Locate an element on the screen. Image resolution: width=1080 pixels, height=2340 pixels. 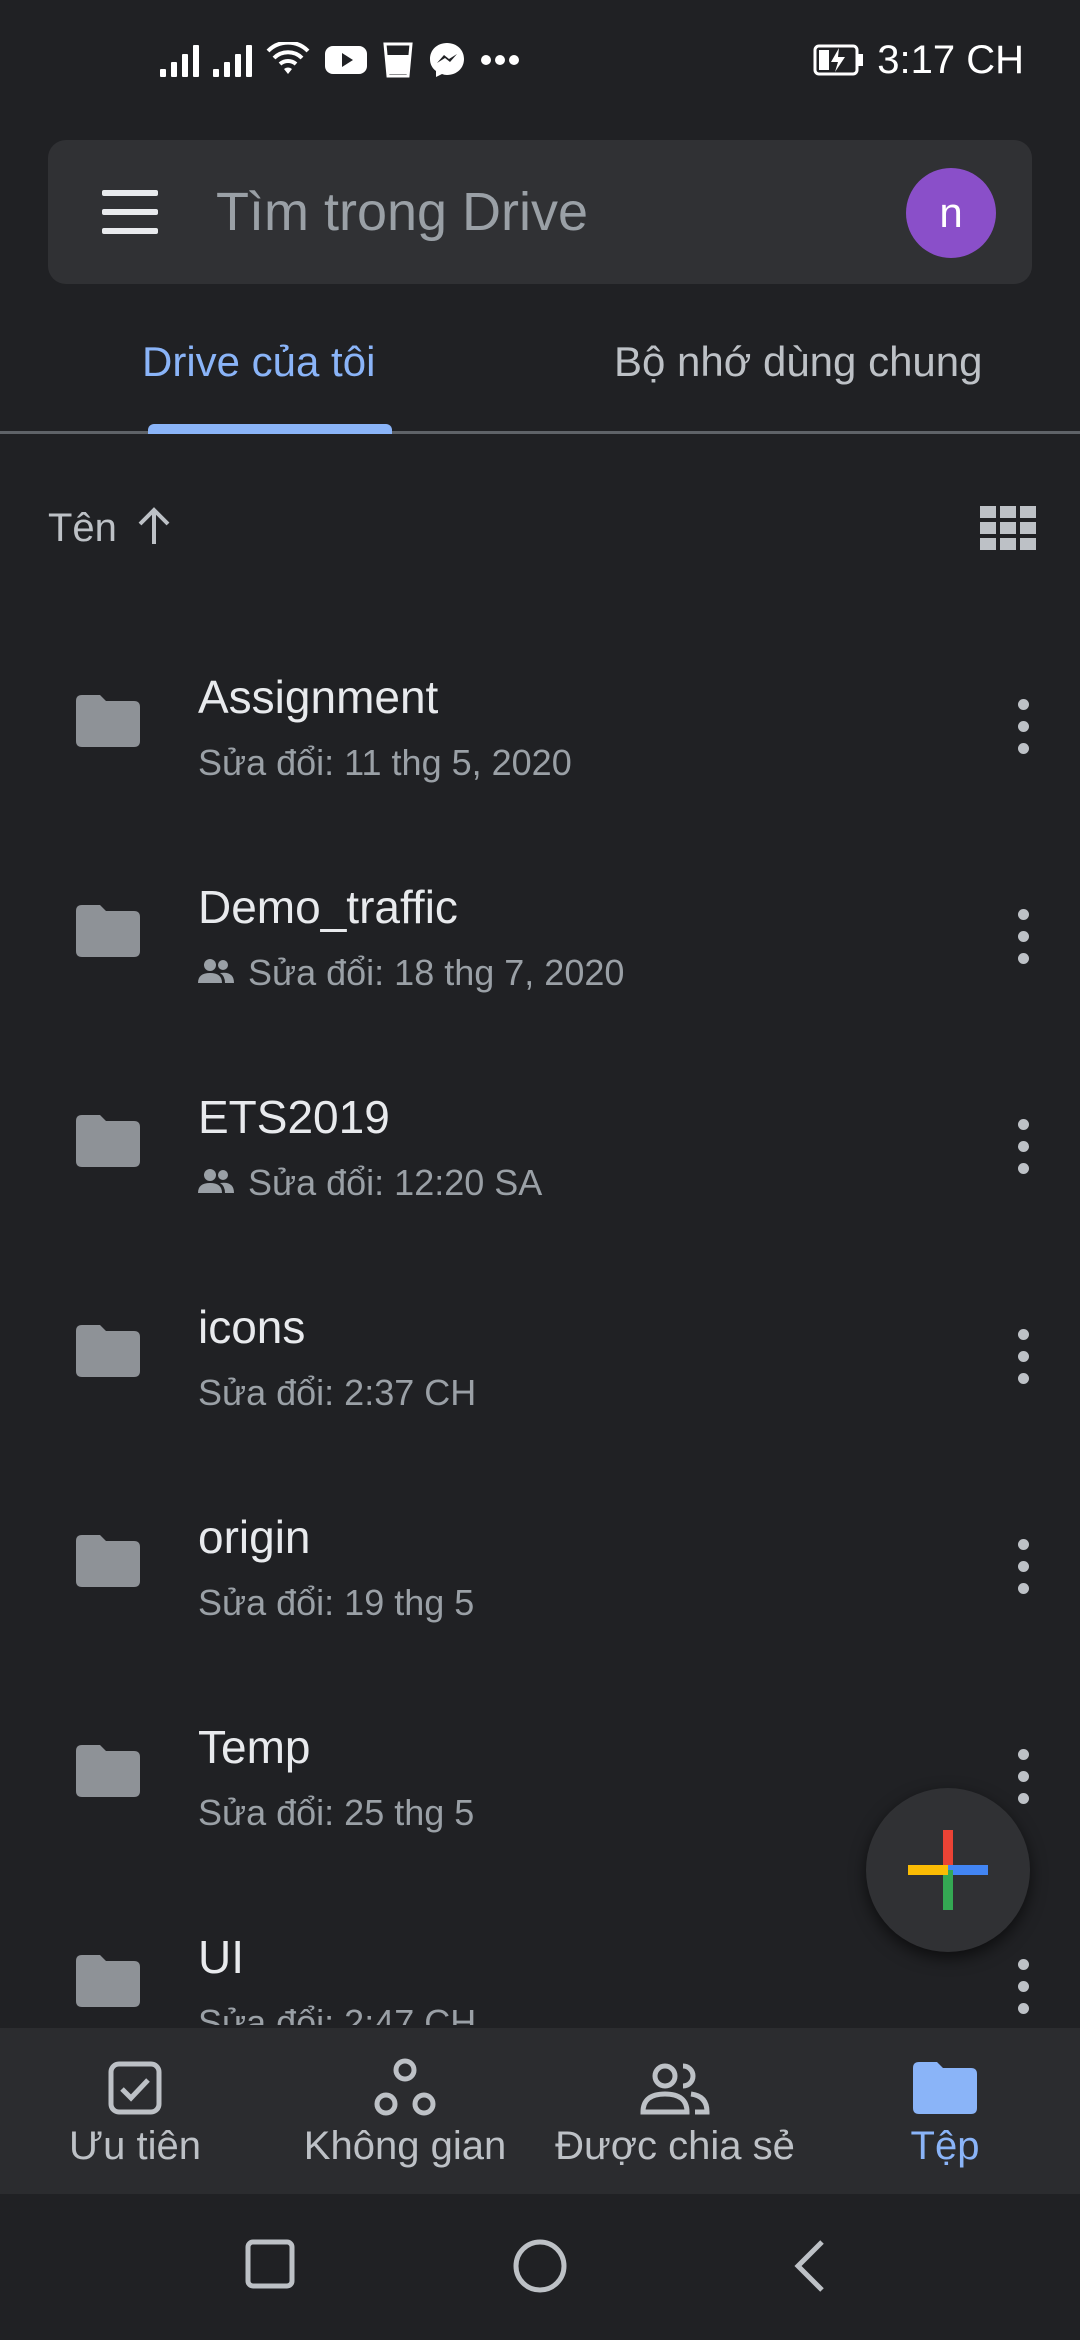
bottom-nav: Ưu tiên Không gian Được chia sẻ Tệp is located at coordinates (540, 2111).